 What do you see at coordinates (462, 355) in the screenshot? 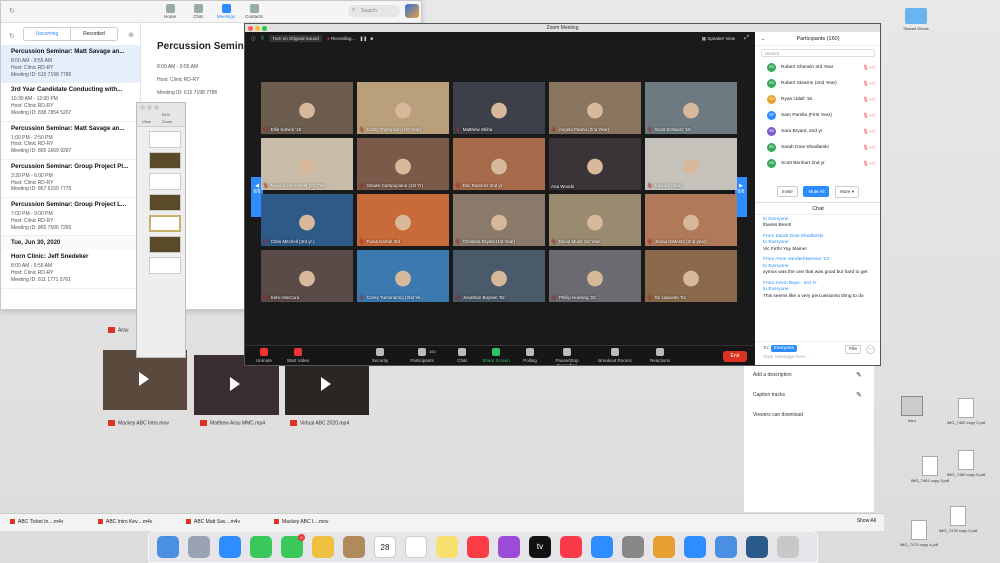
I see `chat-button: Chat` at bounding box center [462, 355].